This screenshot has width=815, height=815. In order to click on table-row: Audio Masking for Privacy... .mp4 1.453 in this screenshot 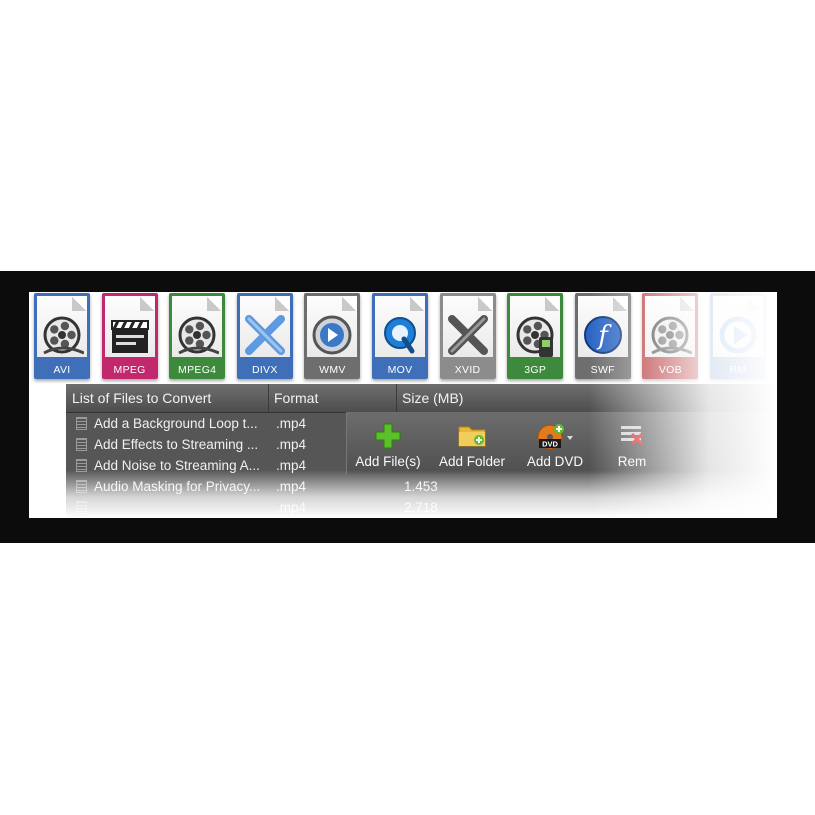, I will do `click(421, 486)`.